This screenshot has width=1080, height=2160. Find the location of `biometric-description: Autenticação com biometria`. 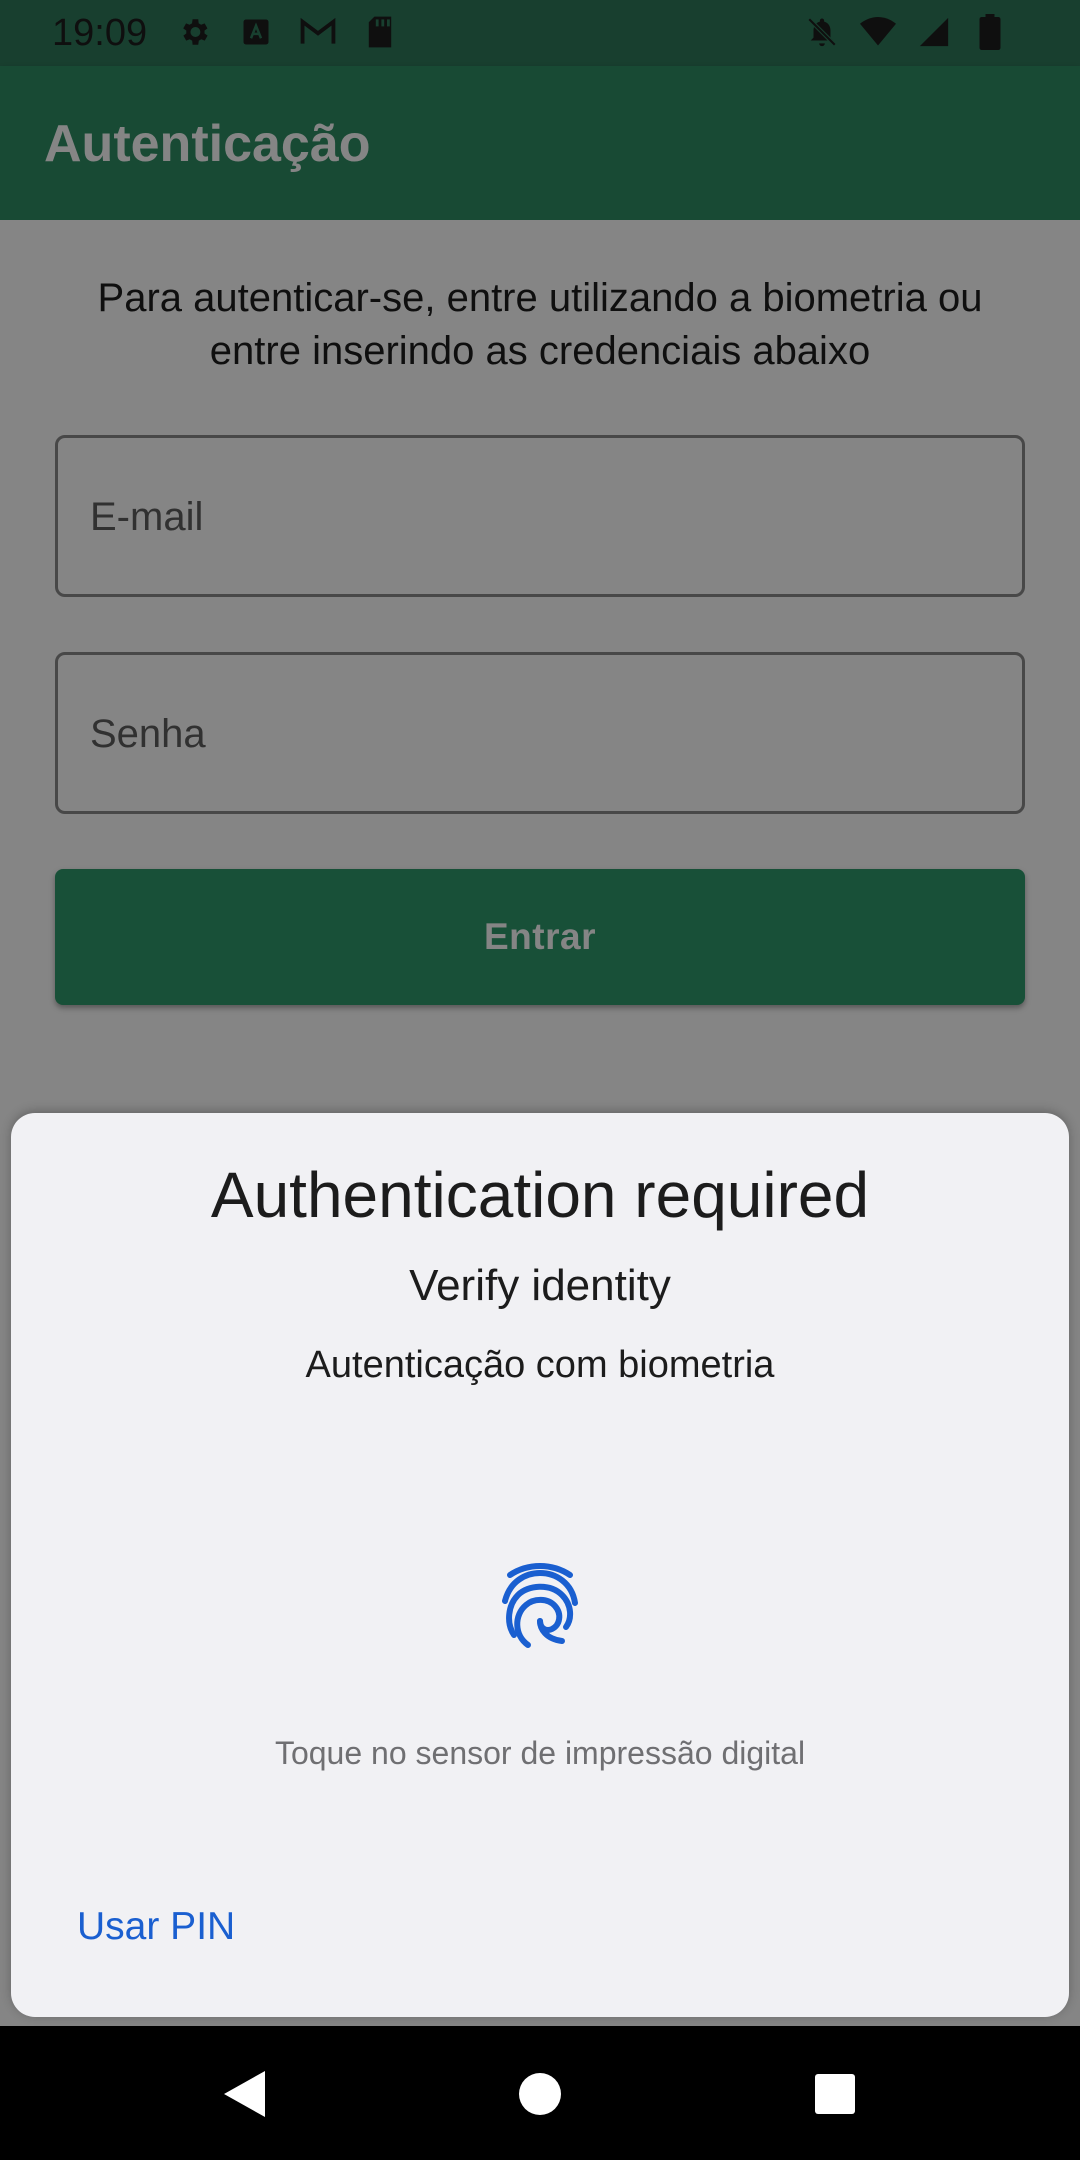

biometric-description: Autenticação com biometria is located at coordinates (540, 1365).